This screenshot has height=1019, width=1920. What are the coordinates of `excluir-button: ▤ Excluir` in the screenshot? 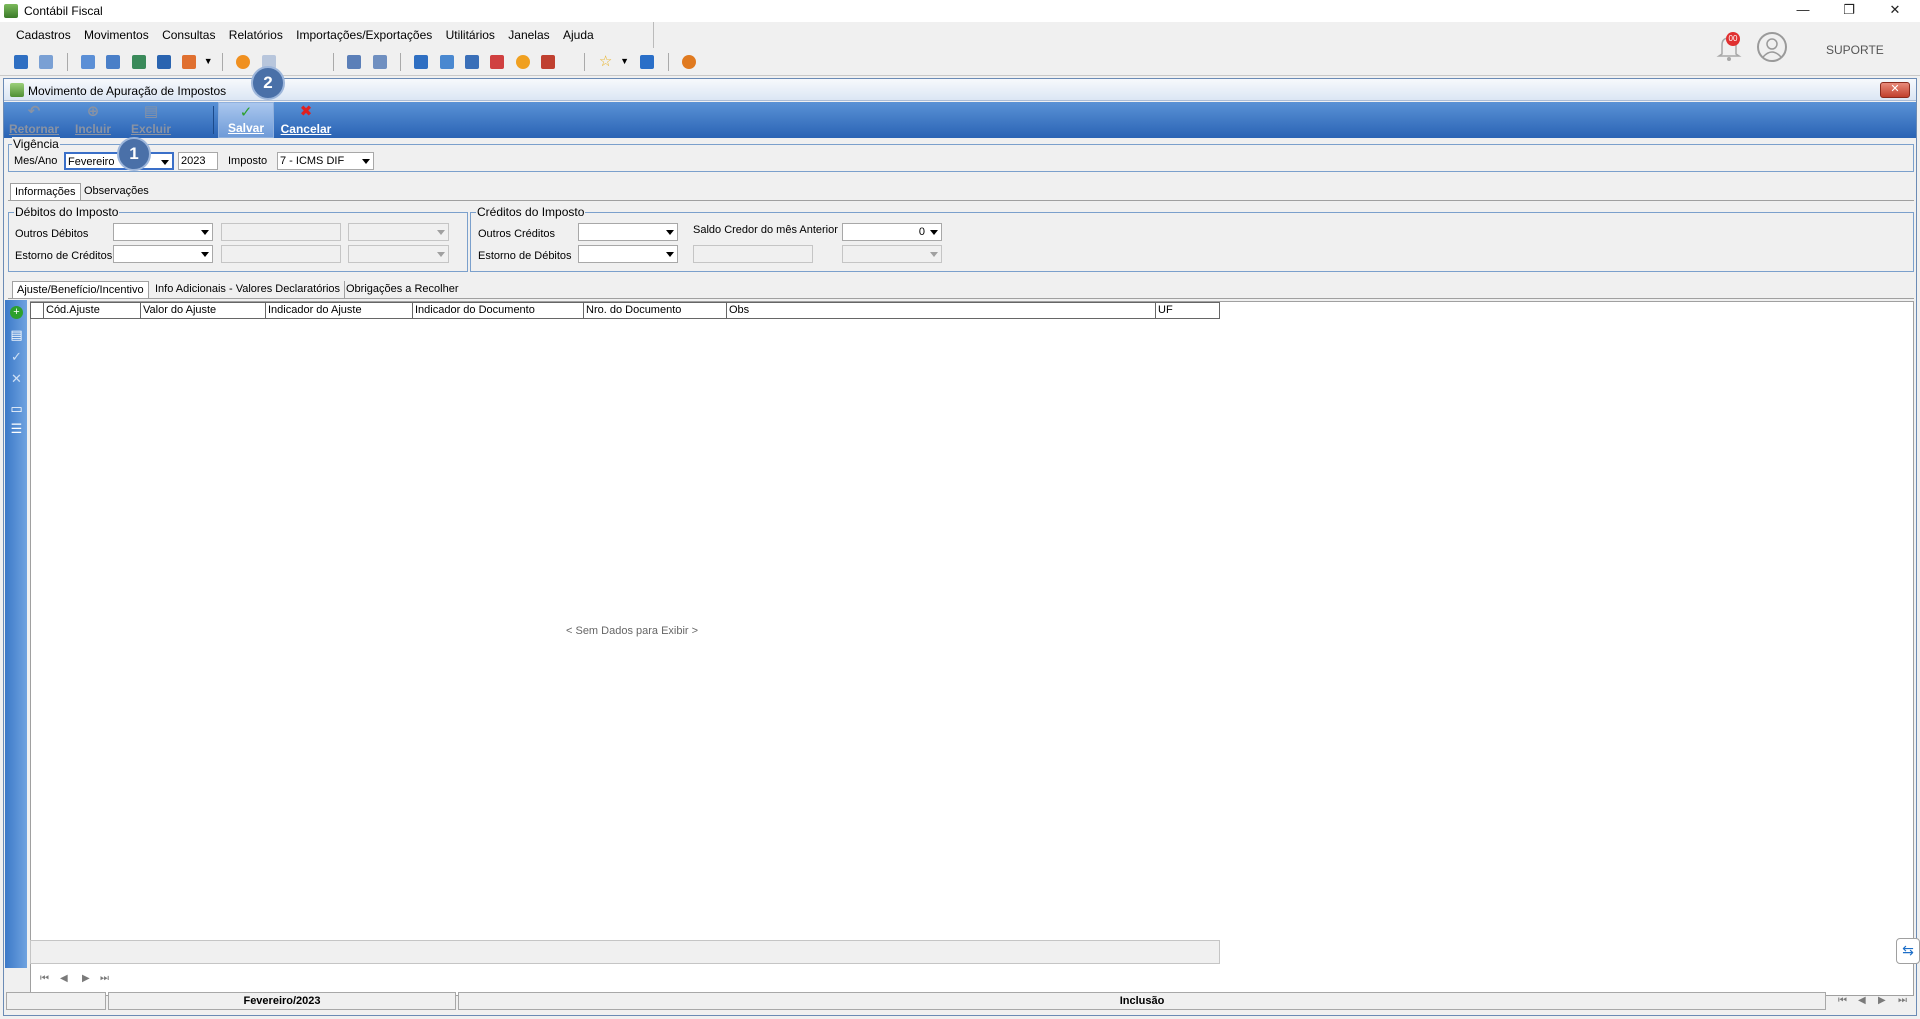 It's located at (151, 120).